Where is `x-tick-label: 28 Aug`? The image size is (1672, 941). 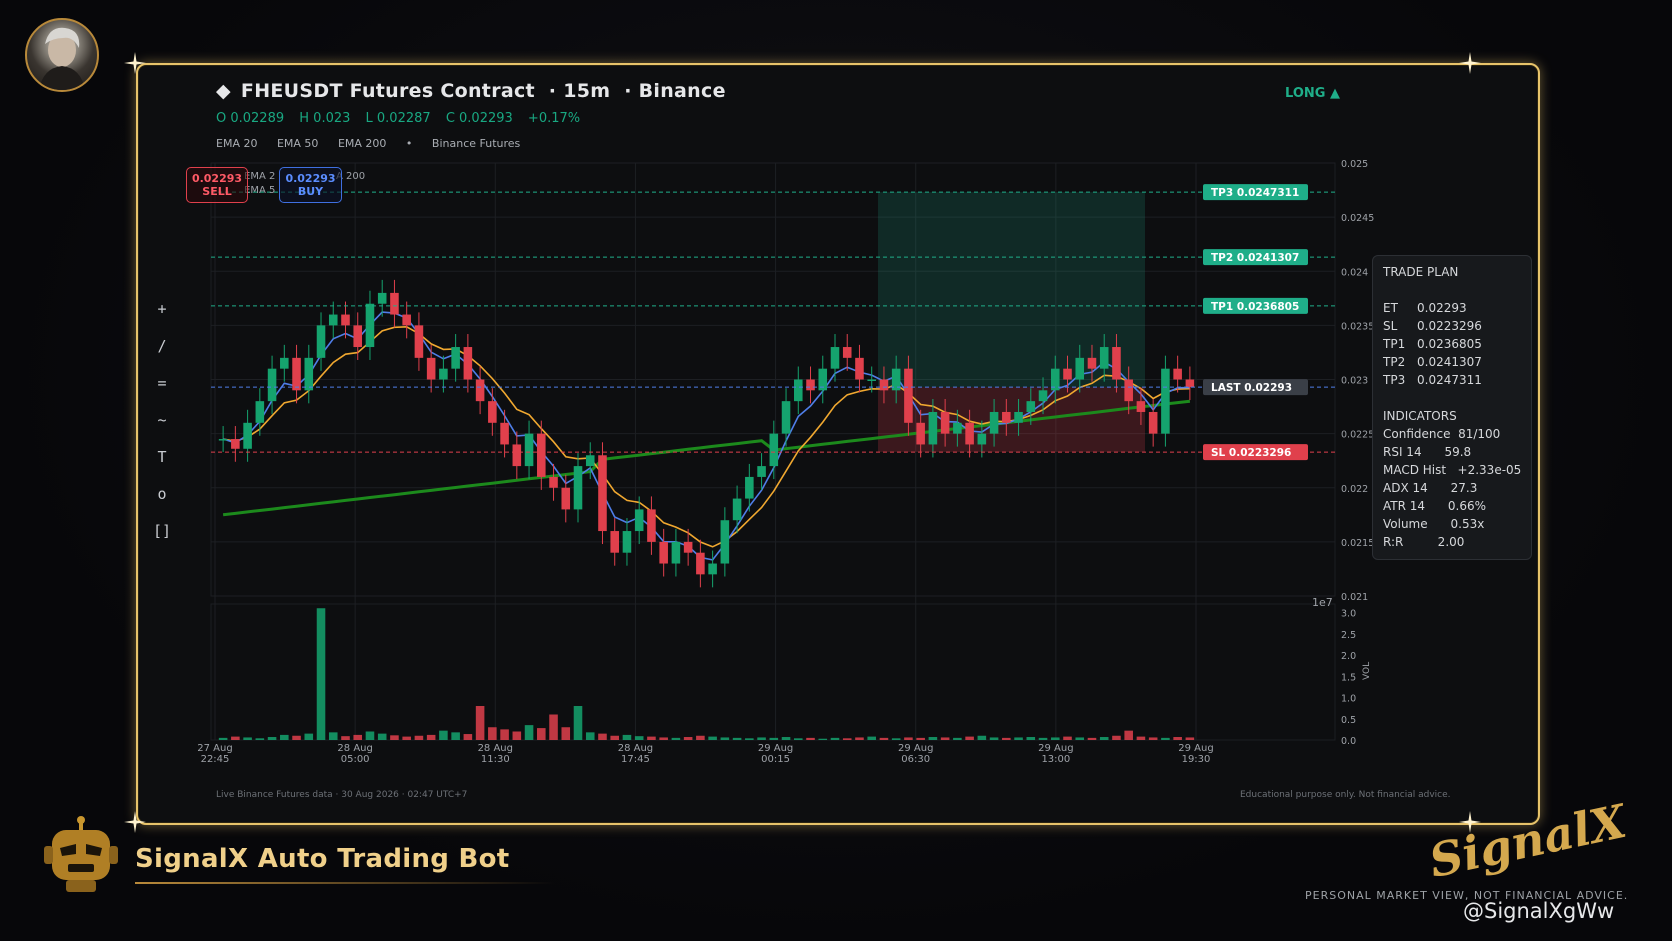 x-tick-label: 28 Aug is located at coordinates (354, 748).